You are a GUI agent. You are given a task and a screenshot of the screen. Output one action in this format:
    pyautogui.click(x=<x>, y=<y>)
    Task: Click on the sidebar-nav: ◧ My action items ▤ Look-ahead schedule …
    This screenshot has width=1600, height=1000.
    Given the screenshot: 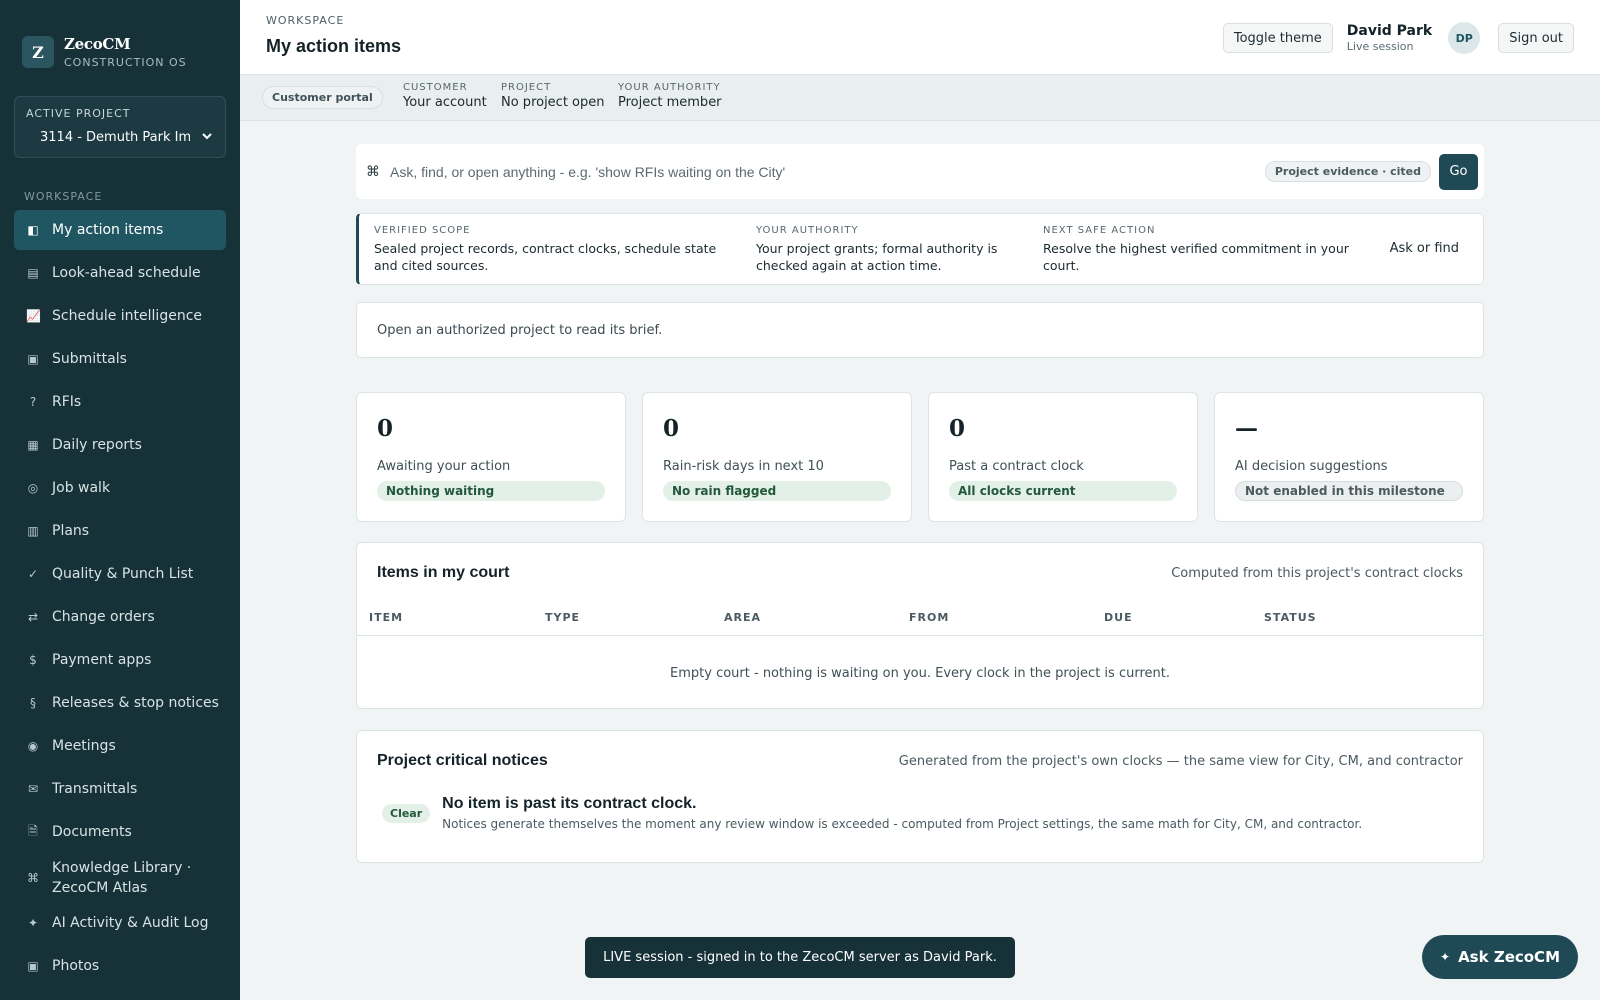 What is the action you would take?
    pyautogui.click(x=120, y=598)
    